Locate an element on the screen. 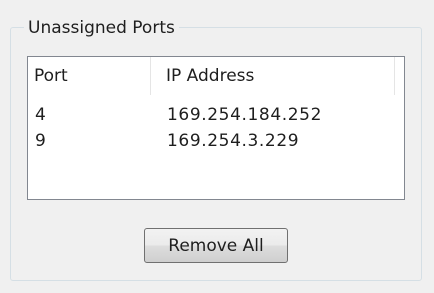 The width and height of the screenshot is (434, 293). ip-address-cell: 169.254.184.252 is located at coordinates (245, 115).